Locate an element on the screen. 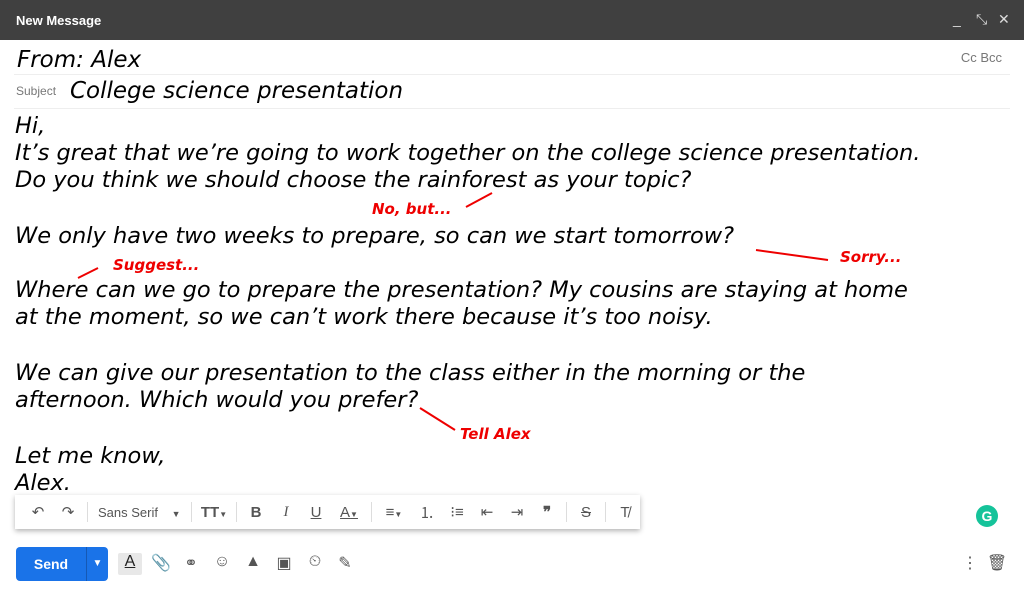 This screenshot has height=594, width=1024. remove-formatting-icon: T̸ is located at coordinates (625, 512).